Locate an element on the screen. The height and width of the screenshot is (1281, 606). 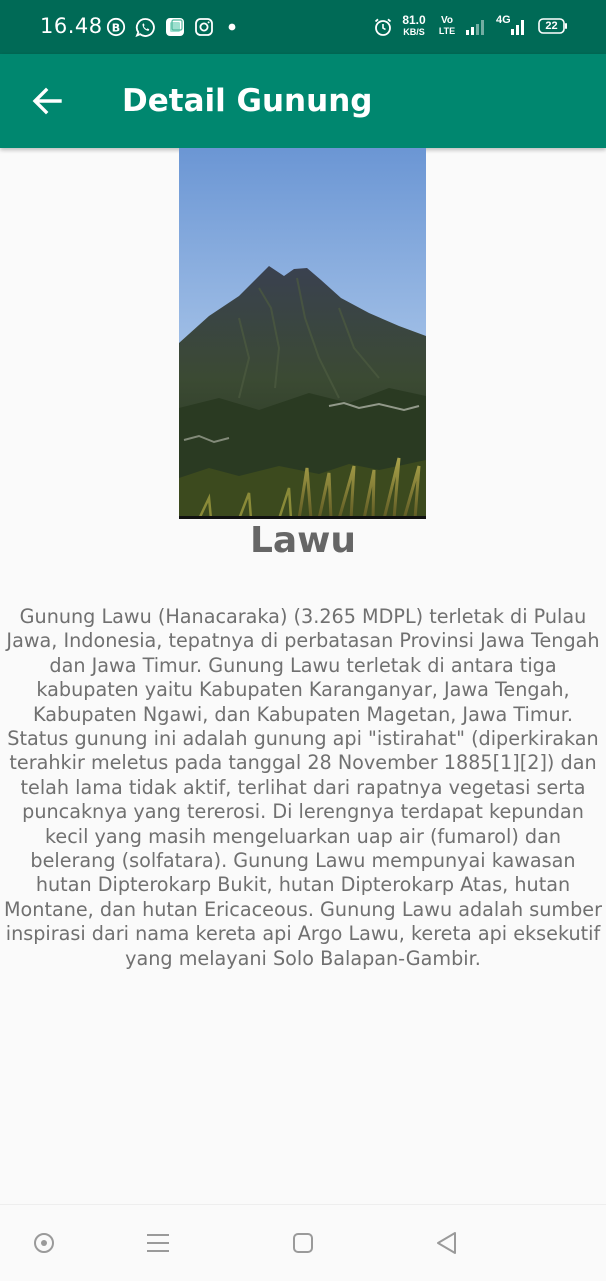
status-time: 16.48 is located at coordinates (71, 26).